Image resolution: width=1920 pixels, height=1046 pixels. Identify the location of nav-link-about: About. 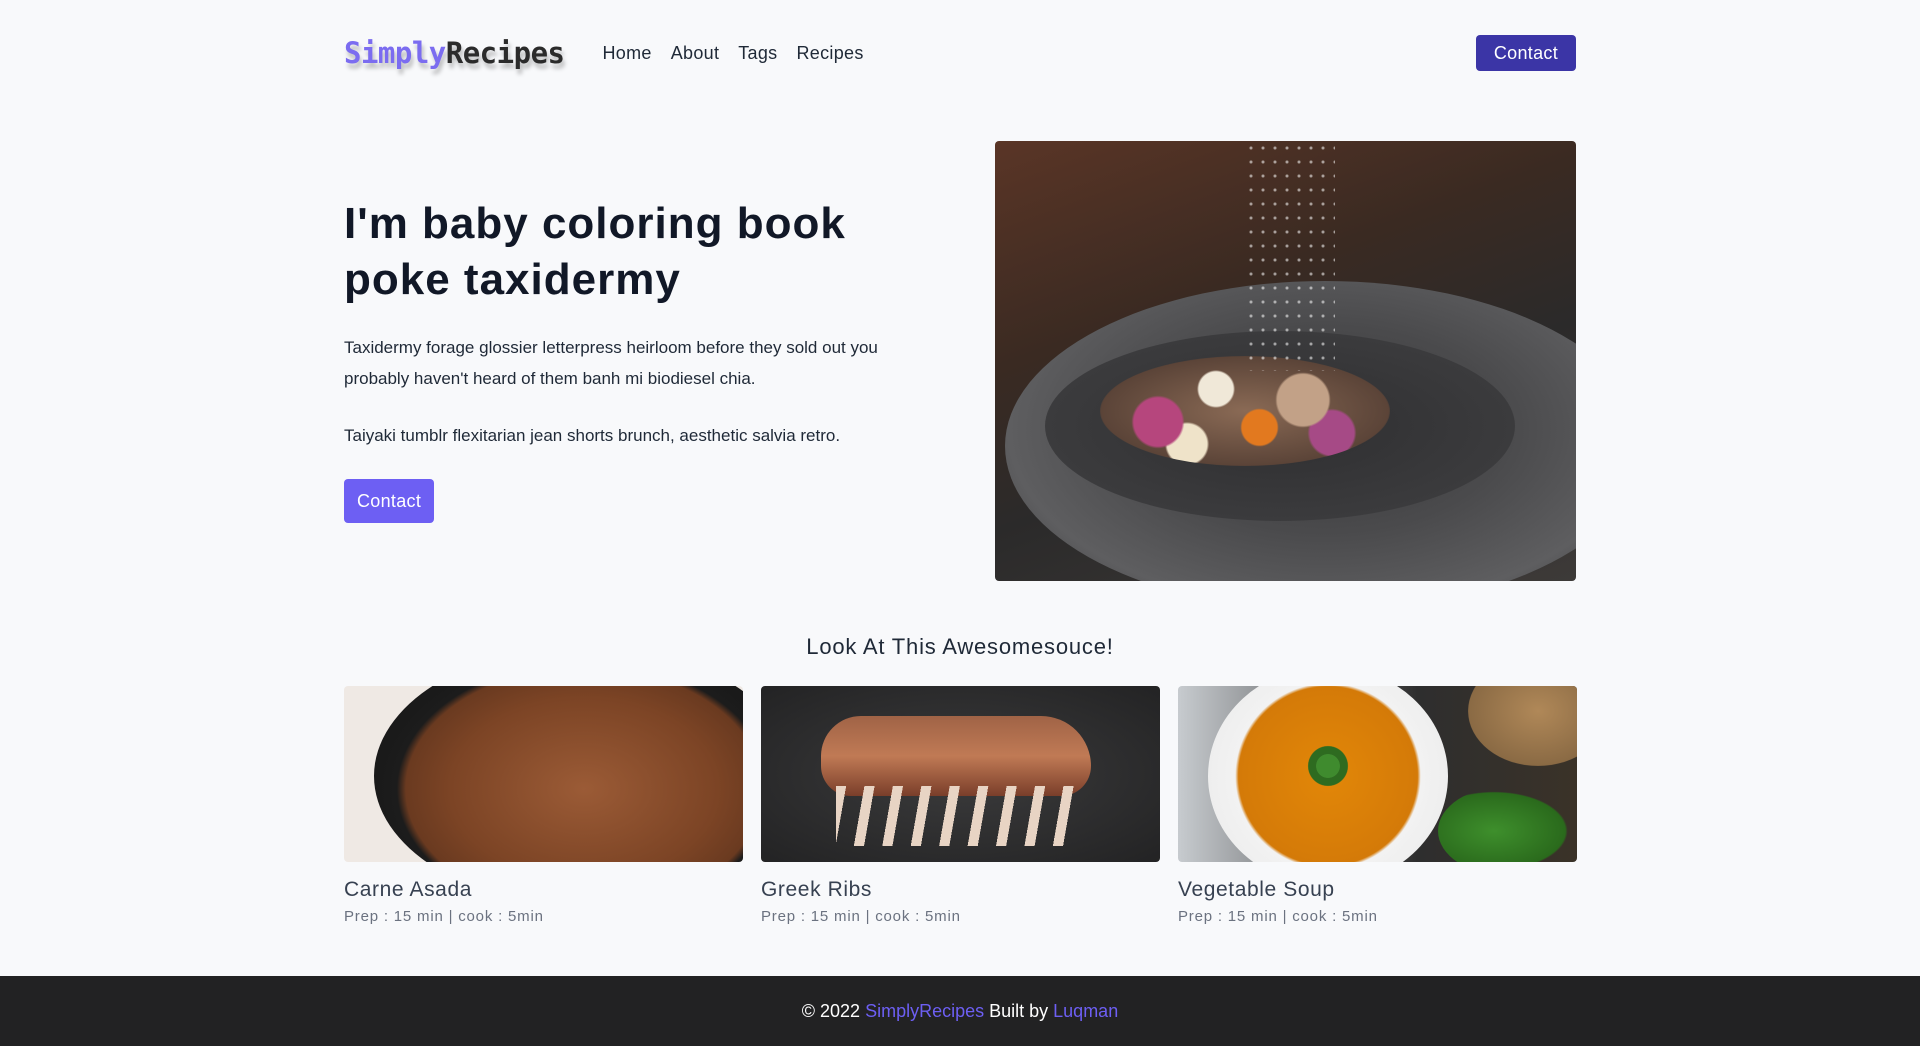
(695, 53).